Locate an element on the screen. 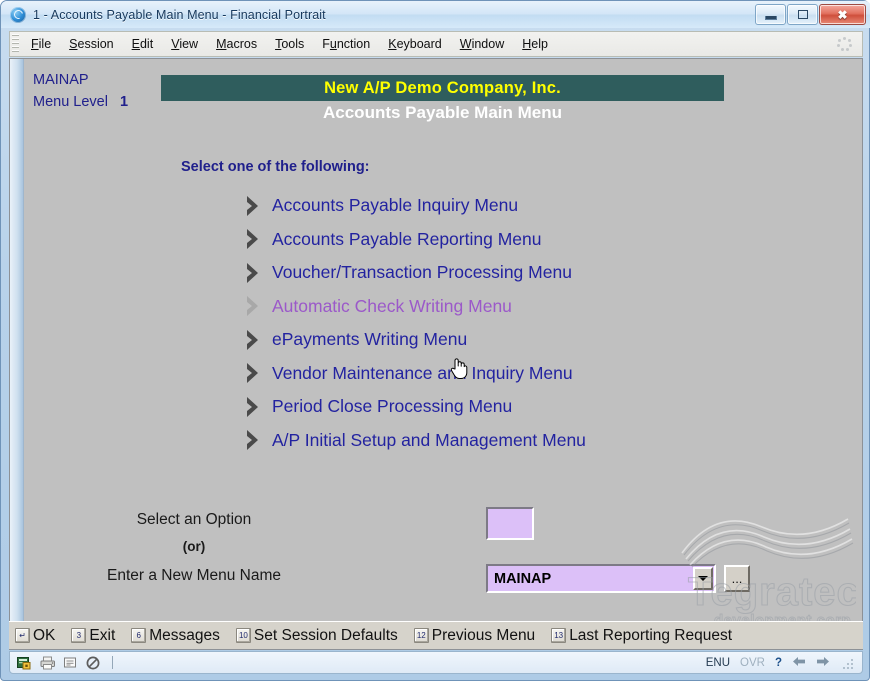 The image size is (870, 681). f12-key-icon: 12 is located at coordinates (421, 635).